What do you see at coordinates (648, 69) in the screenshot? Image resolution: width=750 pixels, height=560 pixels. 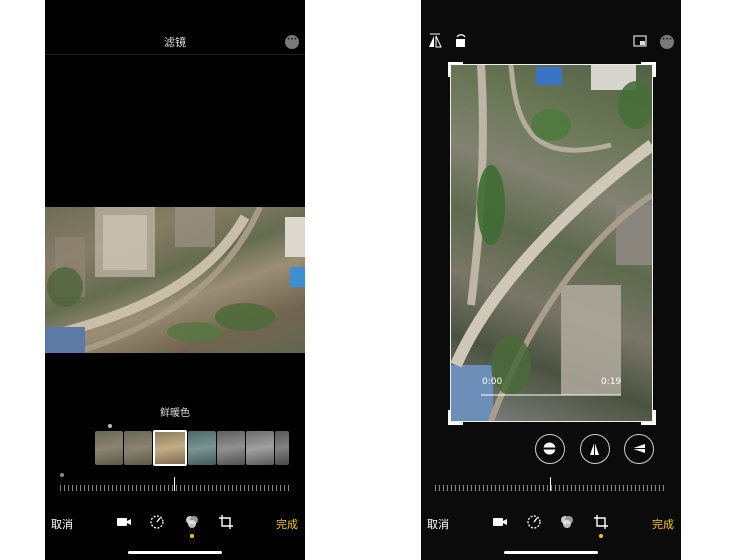 I see `crop-corner-top-right` at bounding box center [648, 69].